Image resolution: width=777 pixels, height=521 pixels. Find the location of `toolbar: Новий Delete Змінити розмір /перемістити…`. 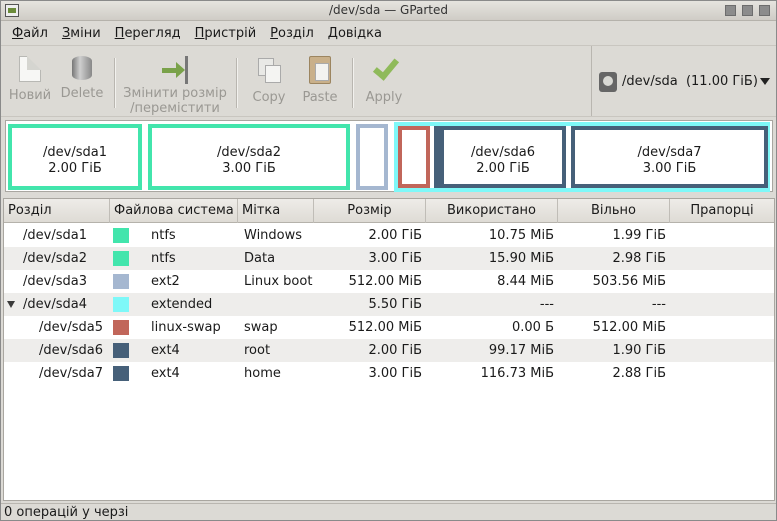

toolbar: Новий Delete Змінити розмір /перемістити… is located at coordinates (388, 81).